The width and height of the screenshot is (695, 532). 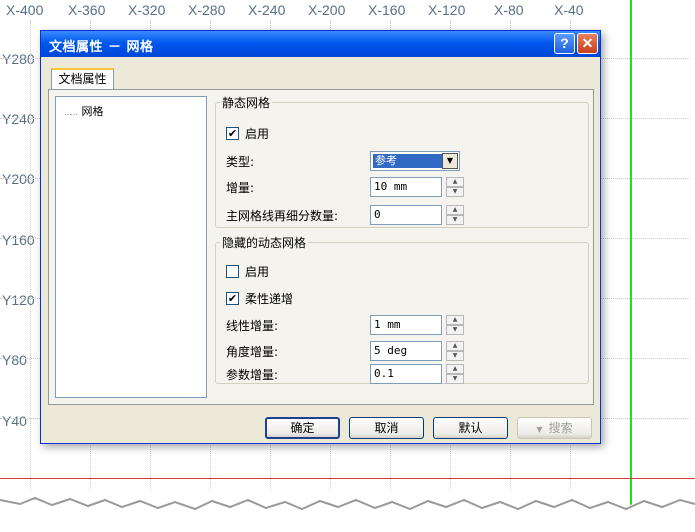 What do you see at coordinates (252, 352) in the screenshot?
I see `angle-increment-label: 角度增量:` at bounding box center [252, 352].